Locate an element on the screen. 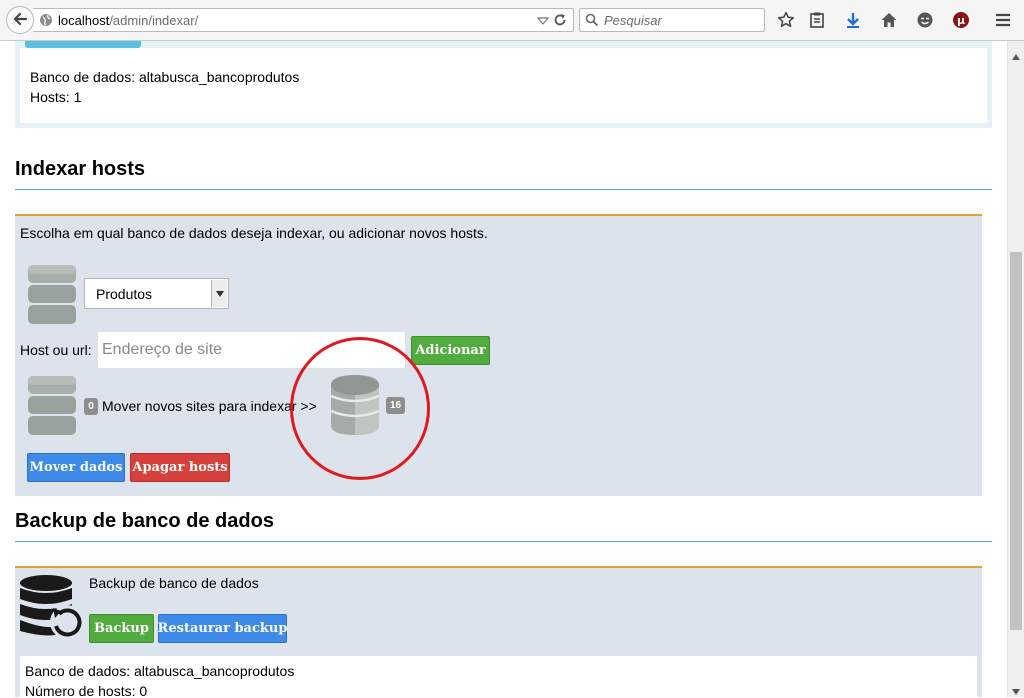 This screenshot has width=1024, height=698. annotation-circle is located at coordinates (360, 408).